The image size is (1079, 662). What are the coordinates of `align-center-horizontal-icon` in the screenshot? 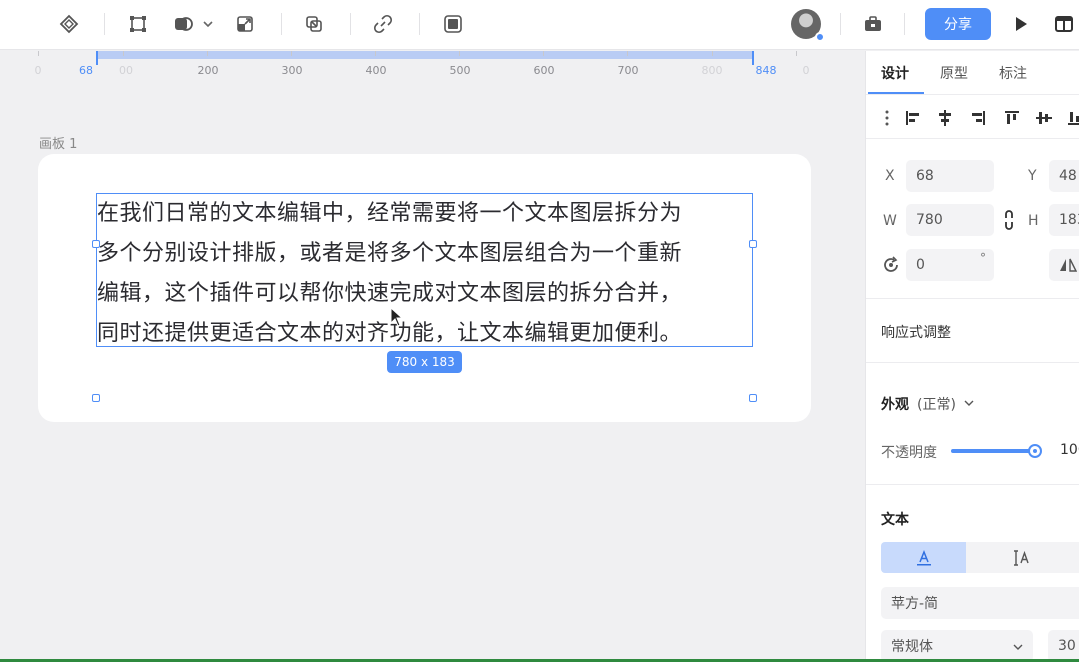 It's located at (945, 118).